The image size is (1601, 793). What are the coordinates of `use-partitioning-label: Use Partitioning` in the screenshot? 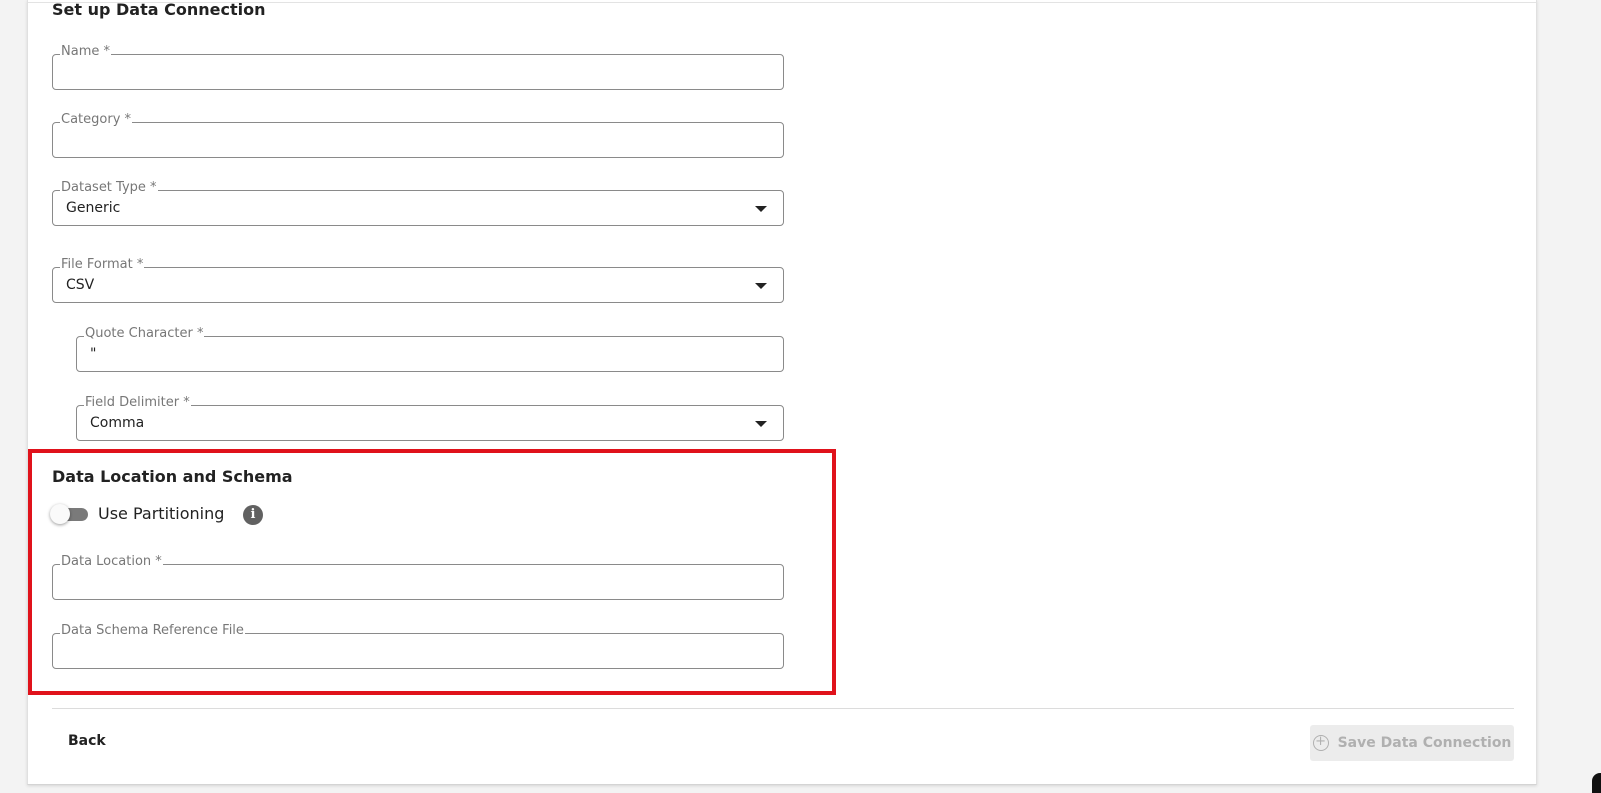 It's located at (161, 513).